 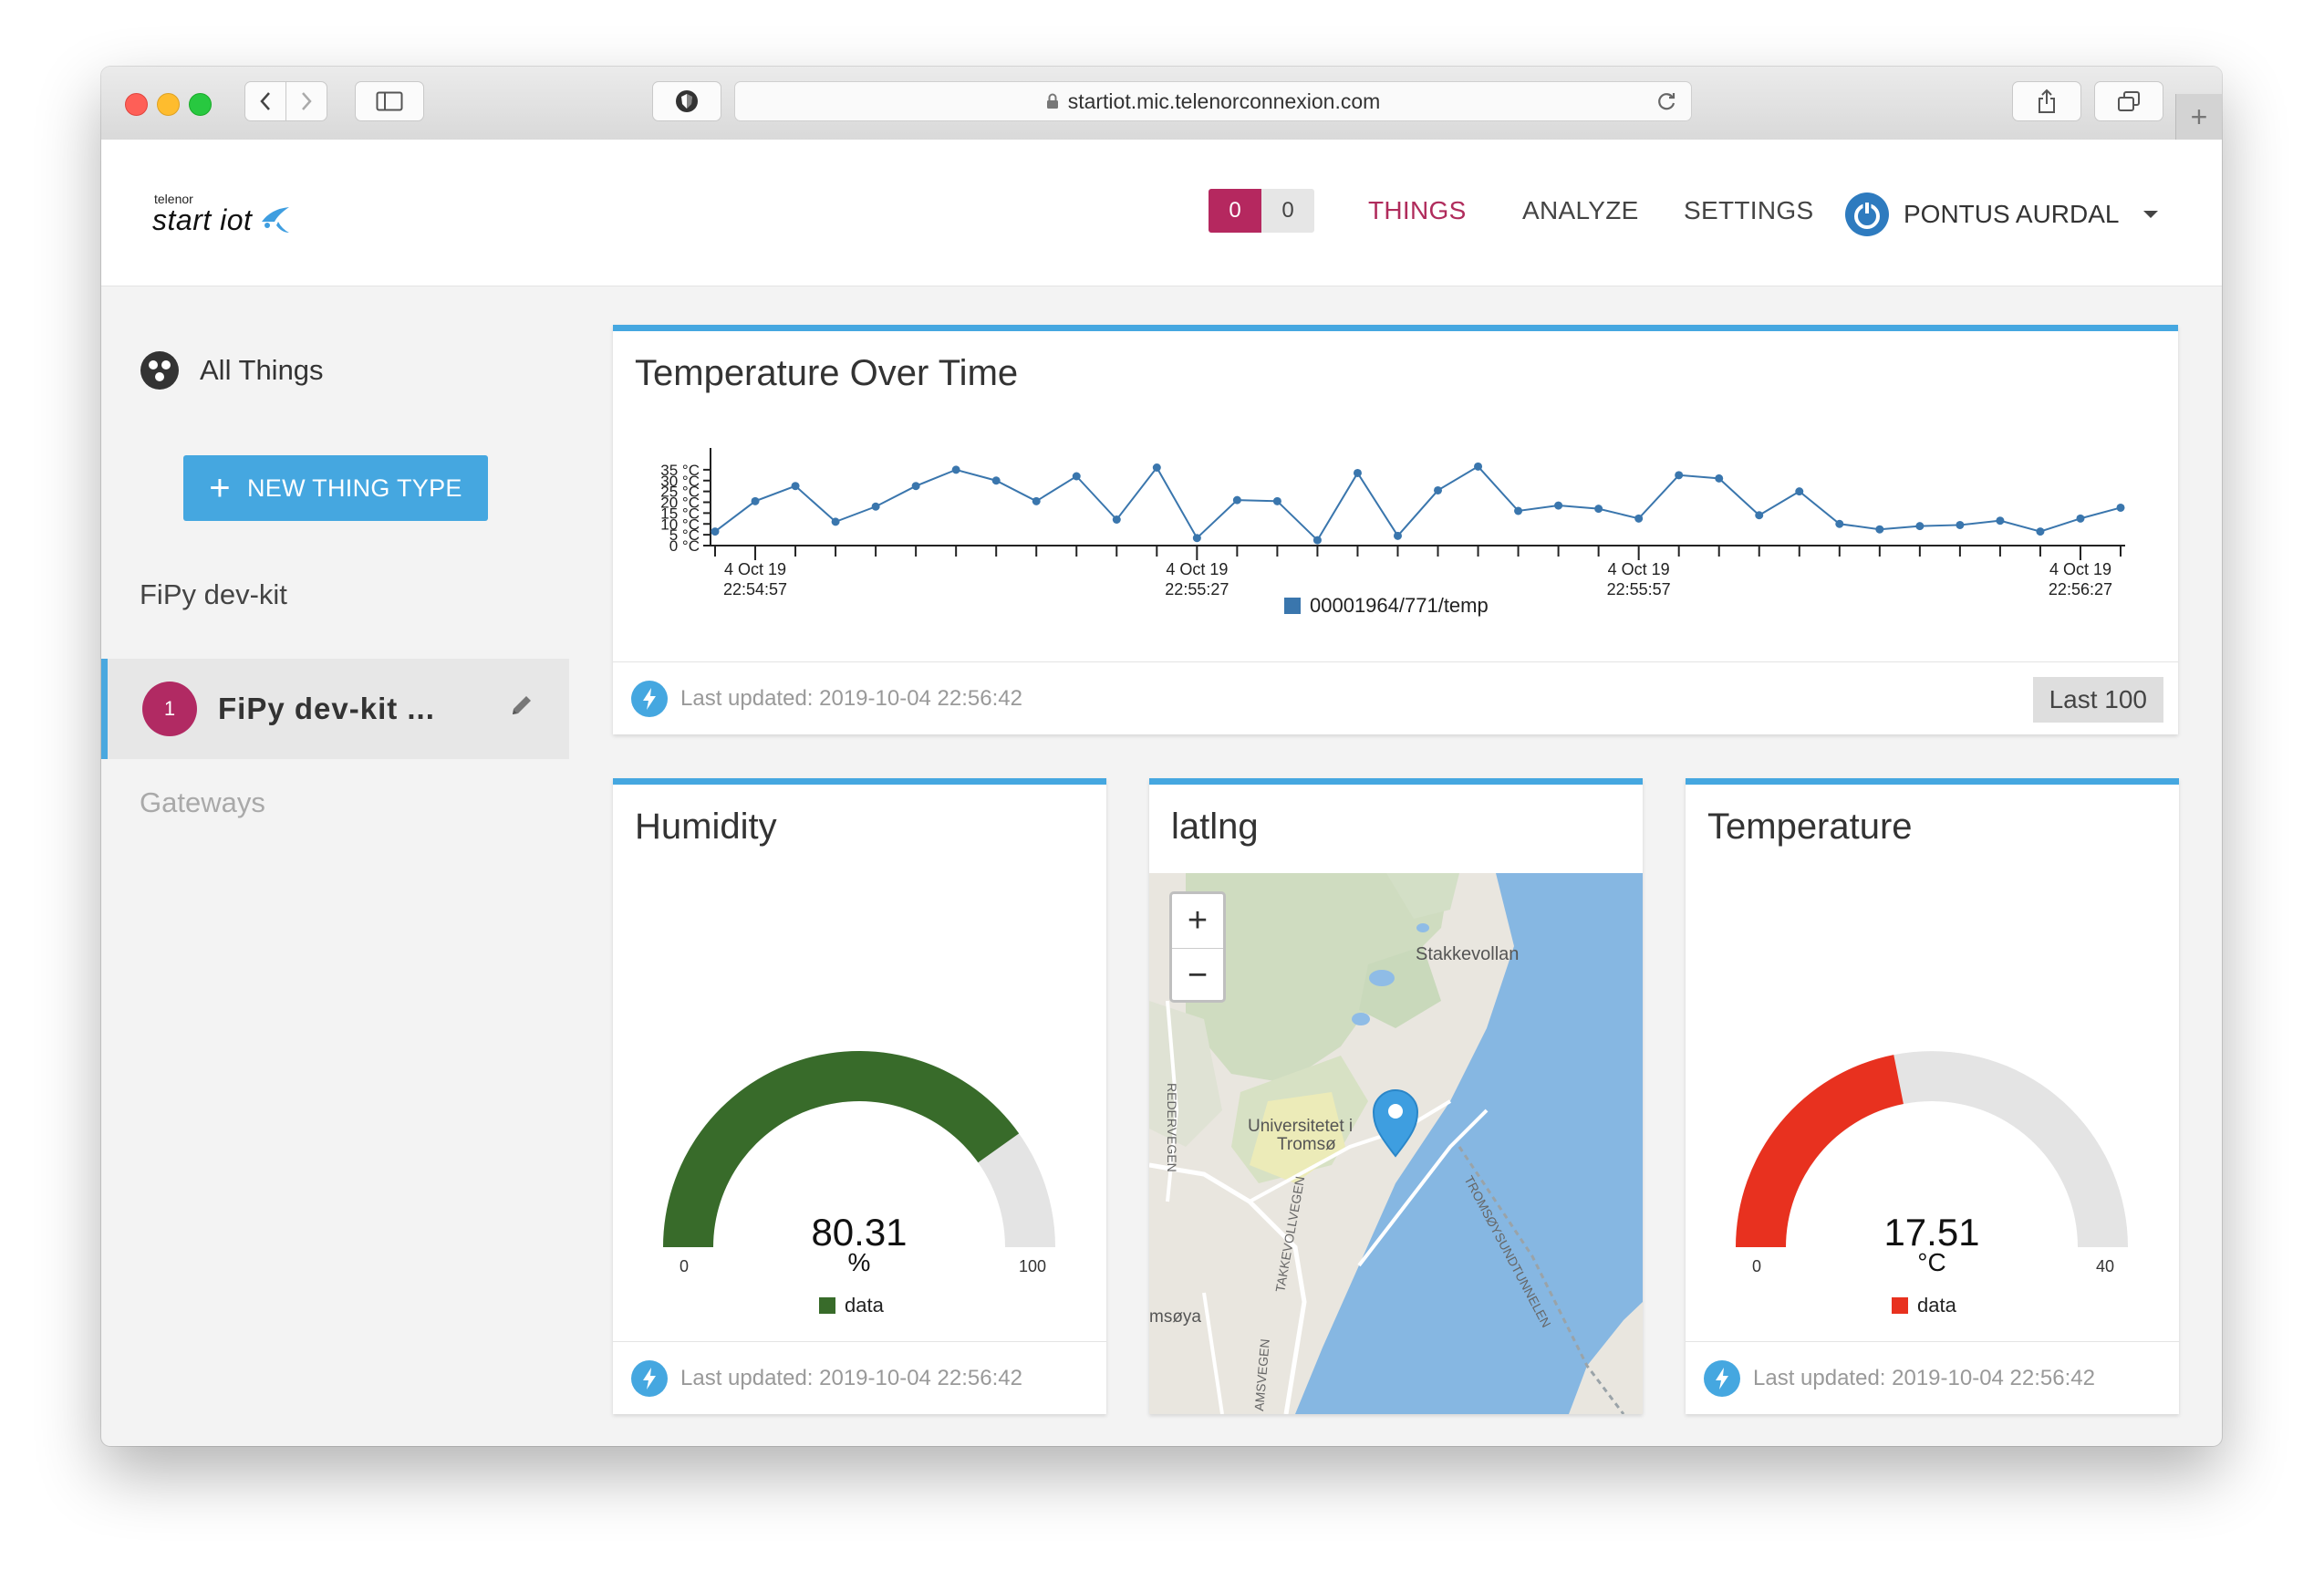 What do you see at coordinates (1198, 976) in the screenshot?
I see `zoom-out-button: −` at bounding box center [1198, 976].